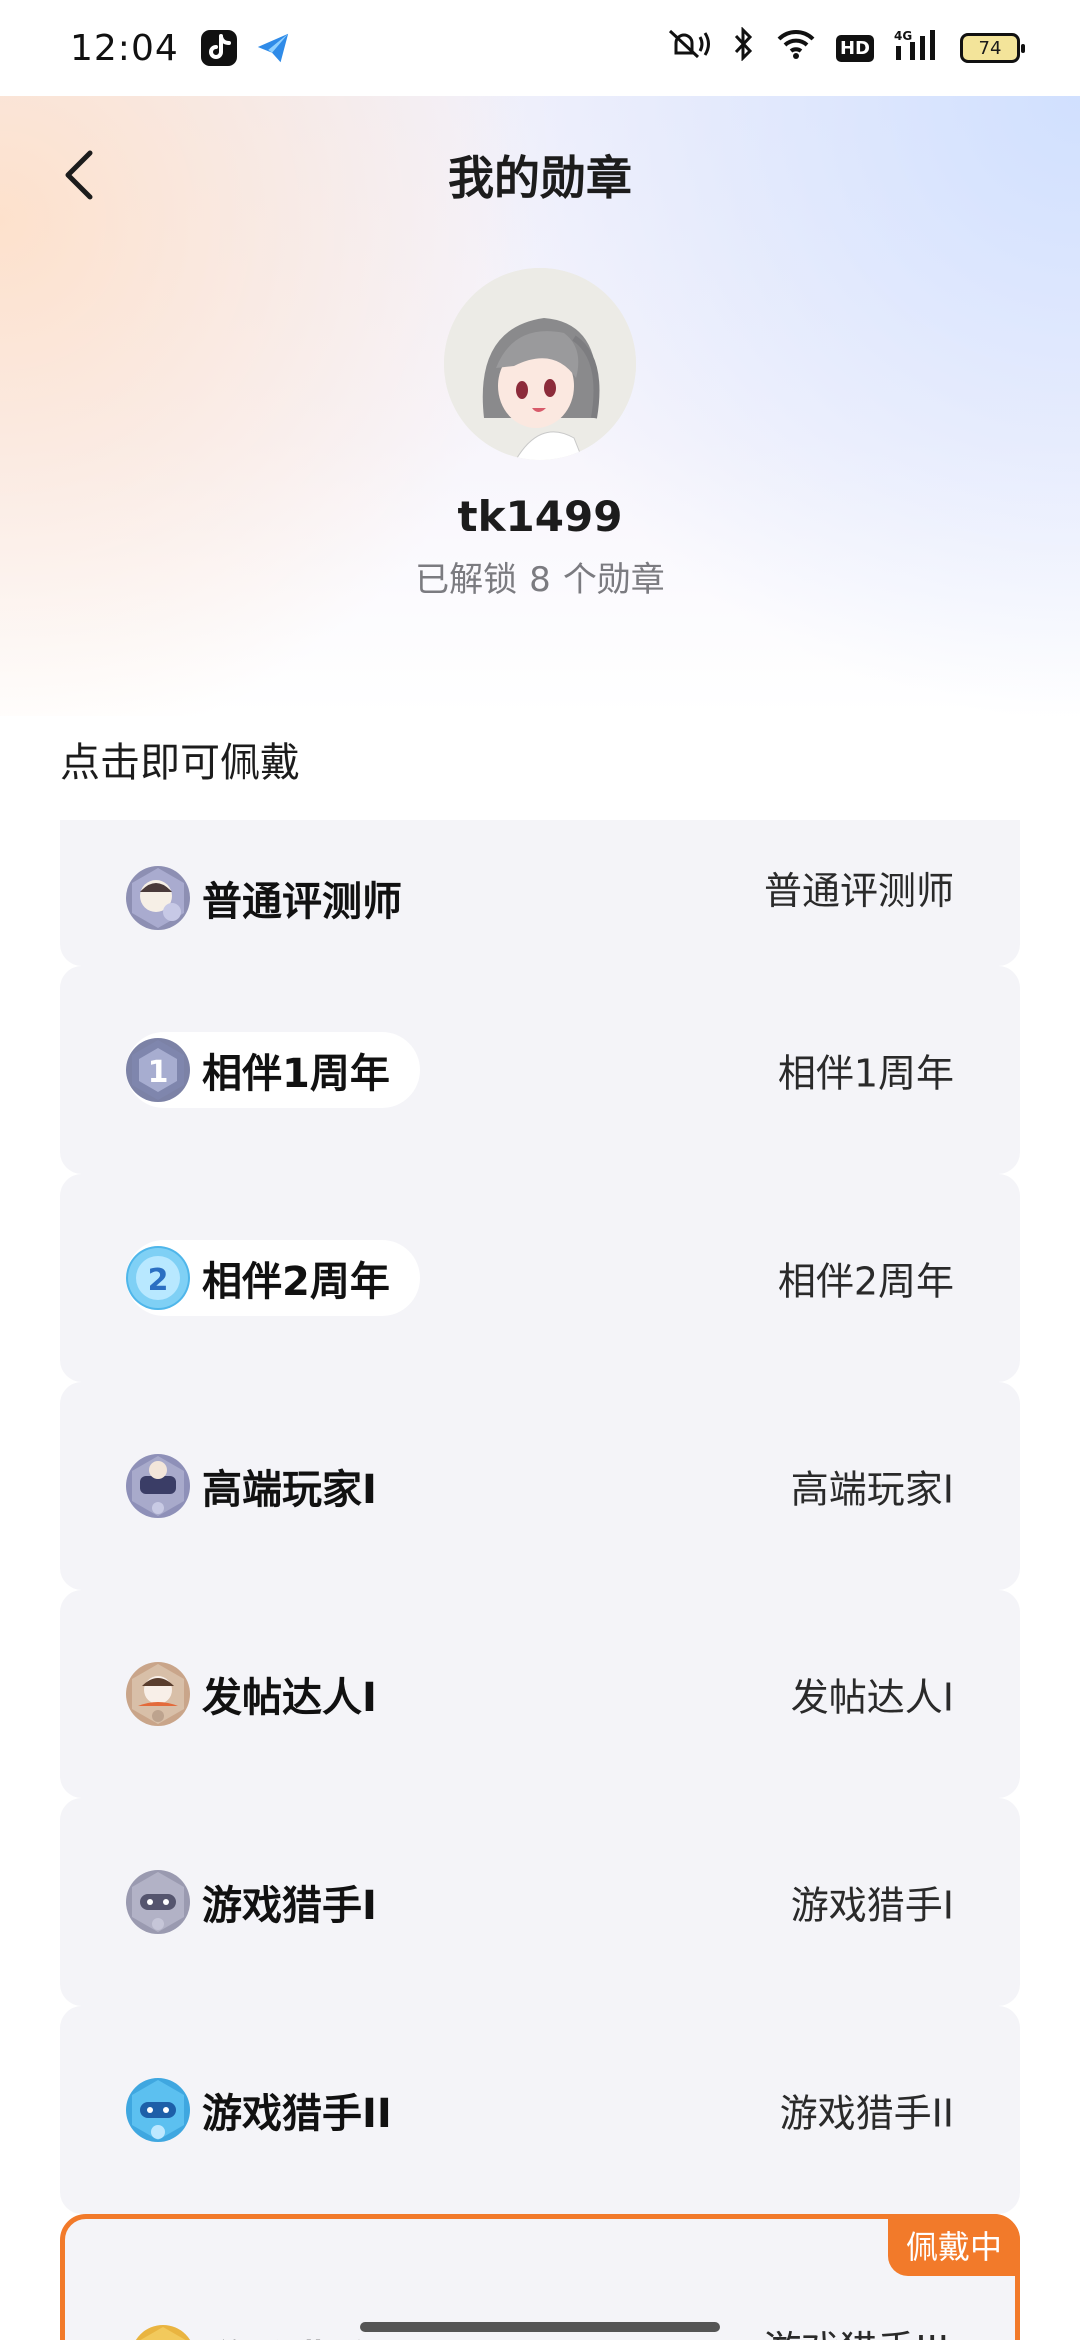 The image size is (1080, 2340). What do you see at coordinates (289, 1698) in the screenshot?
I see `badge-name: 发帖达人I` at bounding box center [289, 1698].